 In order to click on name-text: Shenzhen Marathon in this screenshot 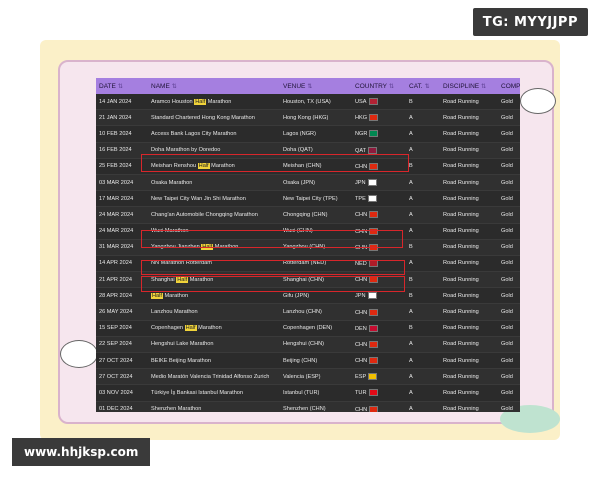, I will do `click(176, 409)`.